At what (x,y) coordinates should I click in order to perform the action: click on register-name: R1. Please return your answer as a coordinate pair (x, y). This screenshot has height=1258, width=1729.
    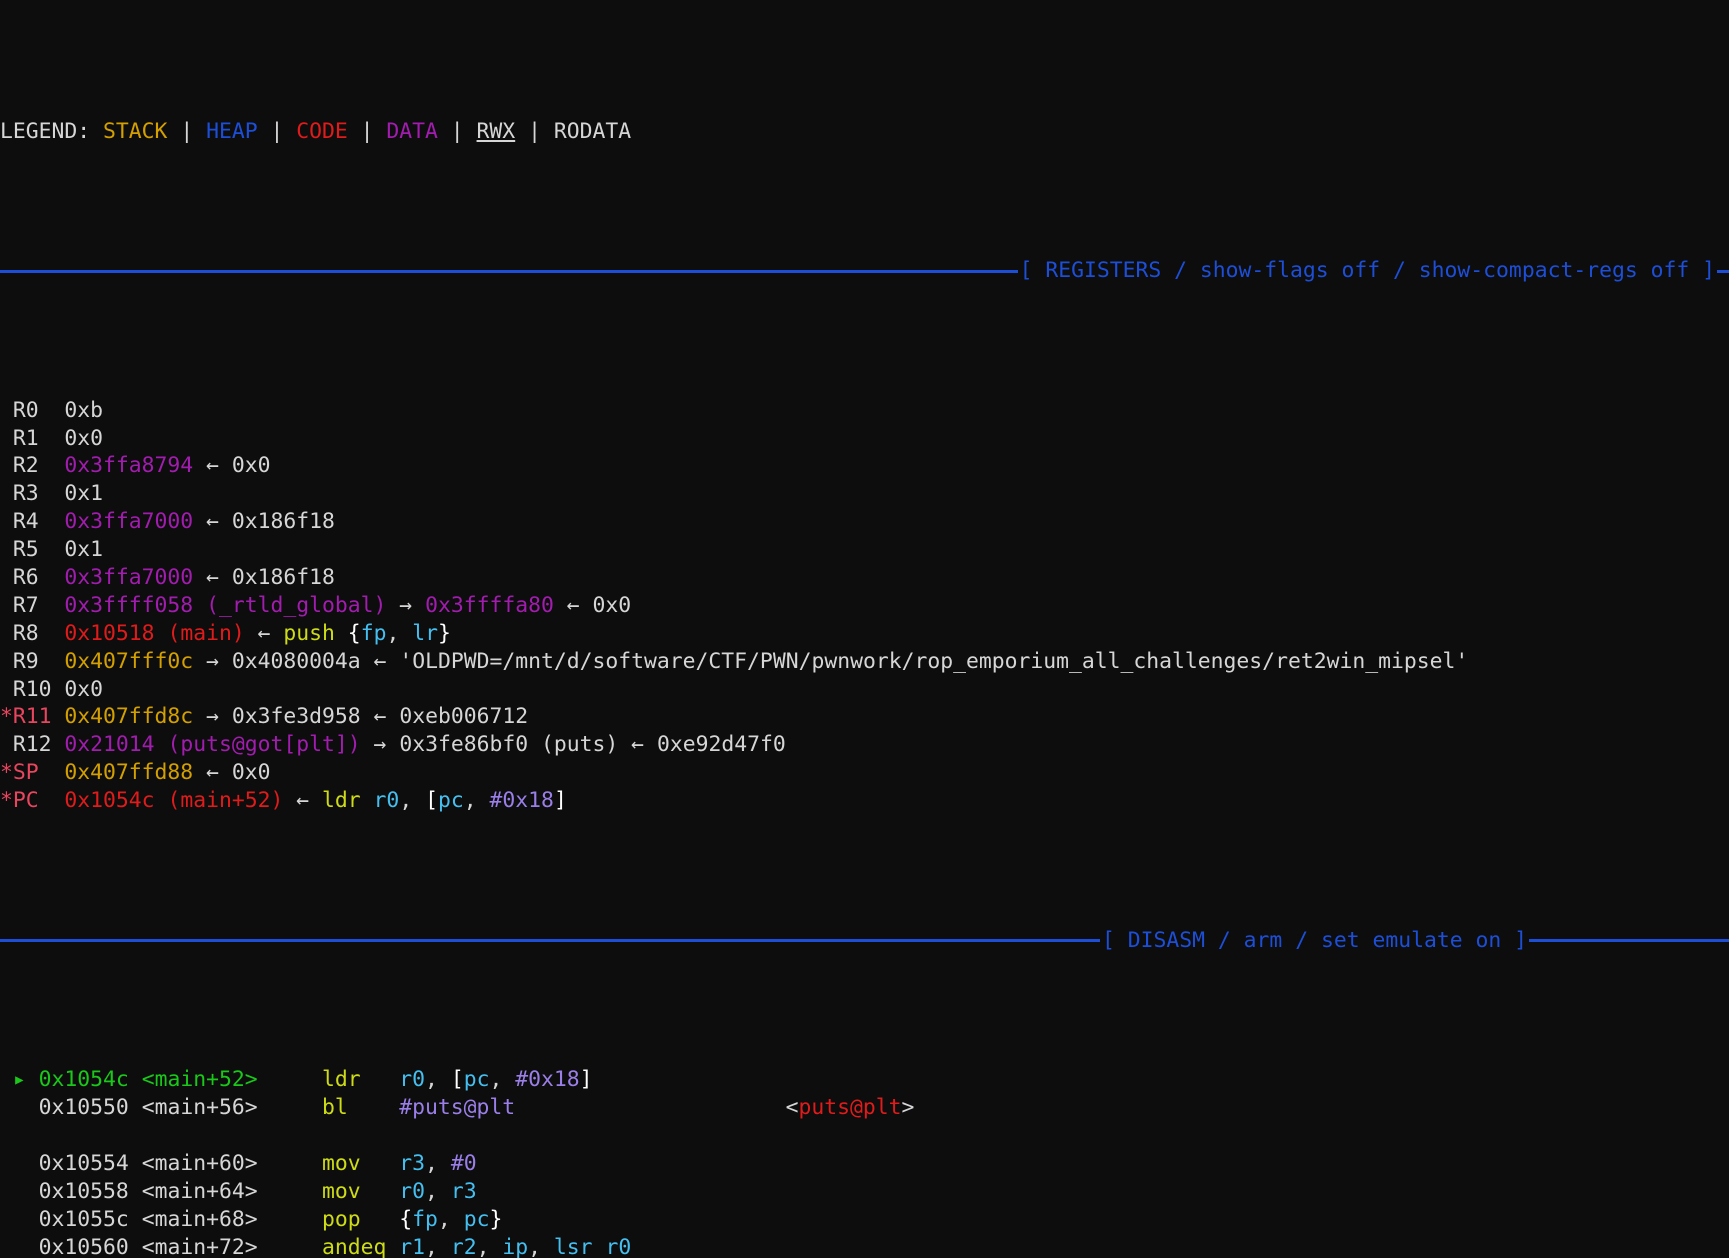
    Looking at the image, I should click on (38, 438).